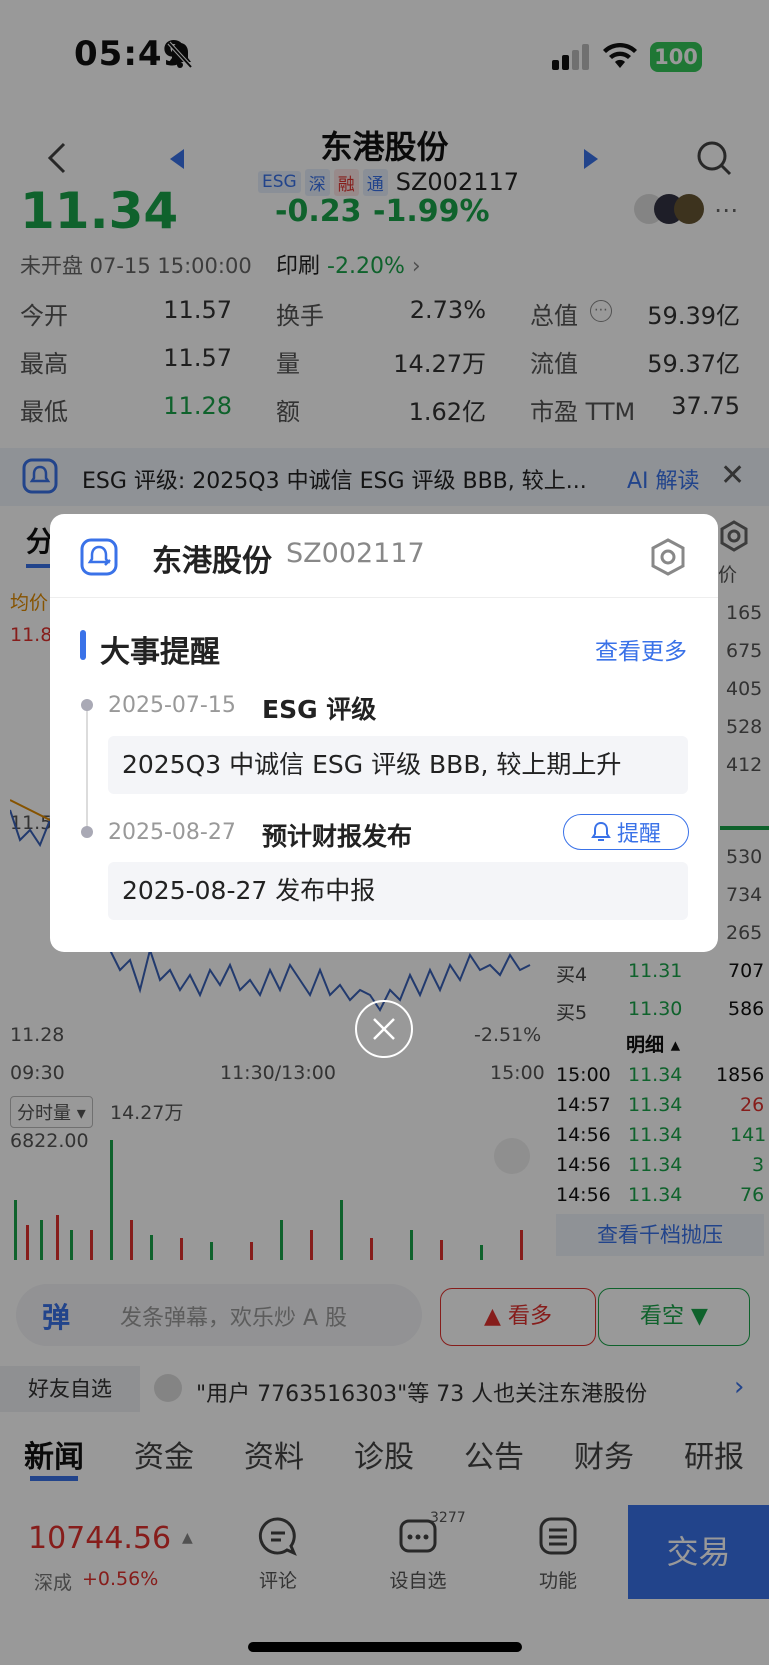 The width and height of the screenshot is (769, 1665). Describe the element at coordinates (319, 709) in the screenshot. I see `event-title: ESG 评级` at that location.